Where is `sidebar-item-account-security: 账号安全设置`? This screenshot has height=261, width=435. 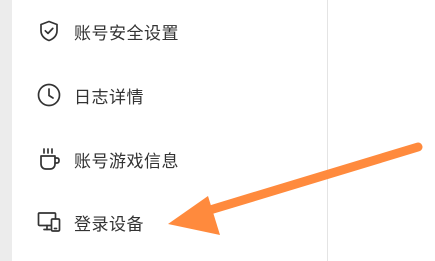 sidebar-item-account-security: 账号安全设置 is located at coordinates (107, 31).